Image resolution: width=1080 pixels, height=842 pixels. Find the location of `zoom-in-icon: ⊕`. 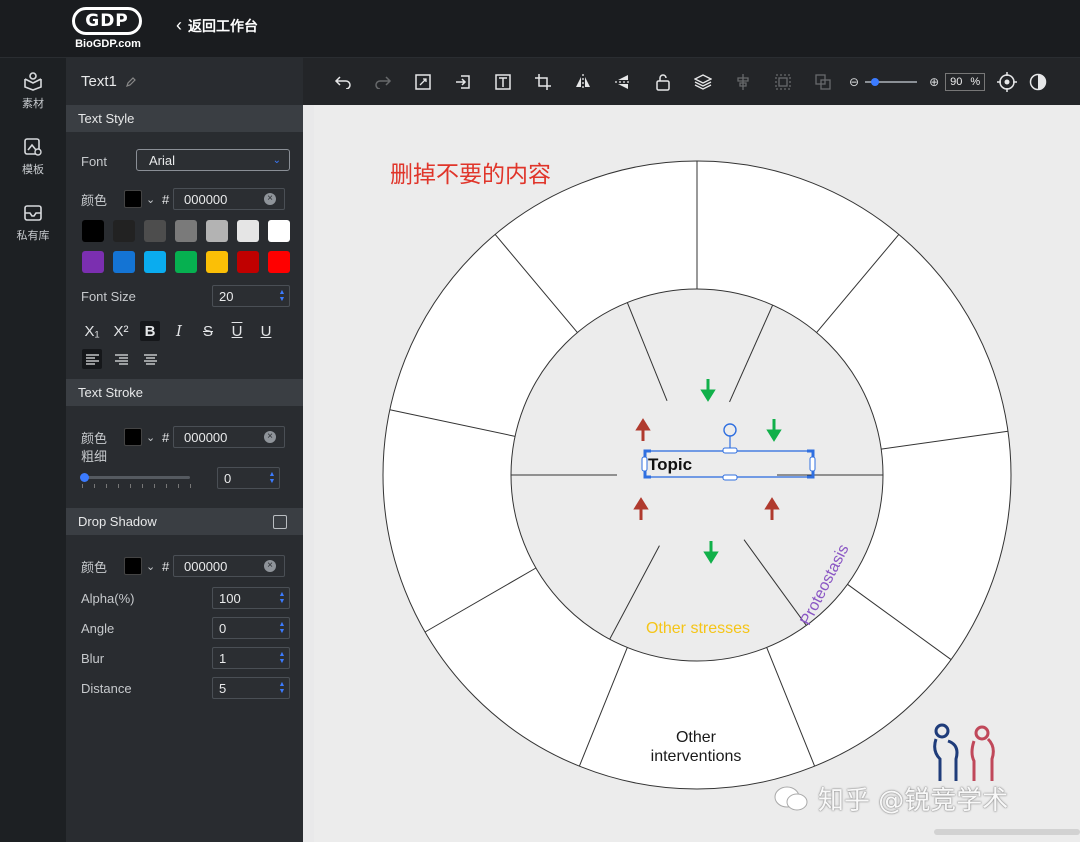

zoom-in-icon: ⊕ is located at coordinates (934, 82).